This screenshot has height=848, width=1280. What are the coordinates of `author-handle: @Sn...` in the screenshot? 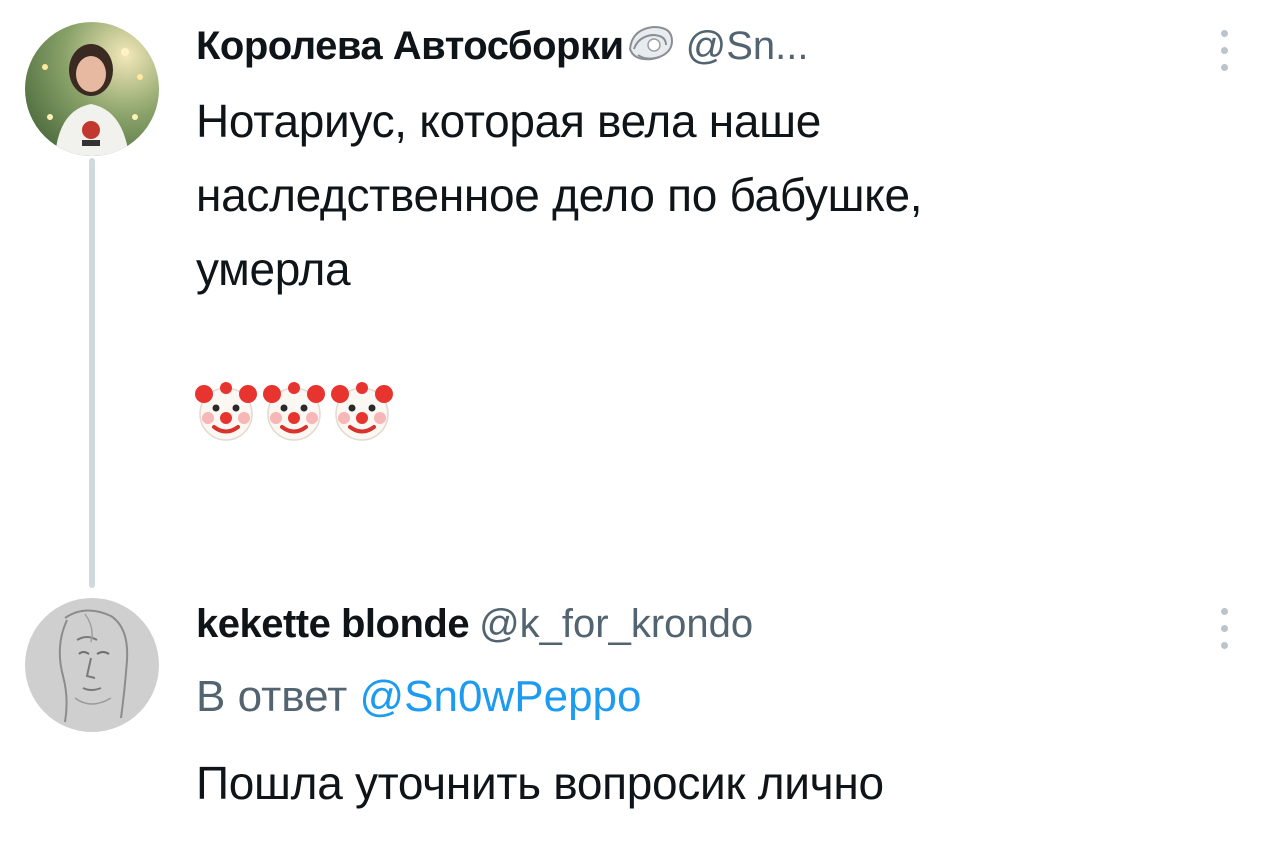 It's located at (747, 46).